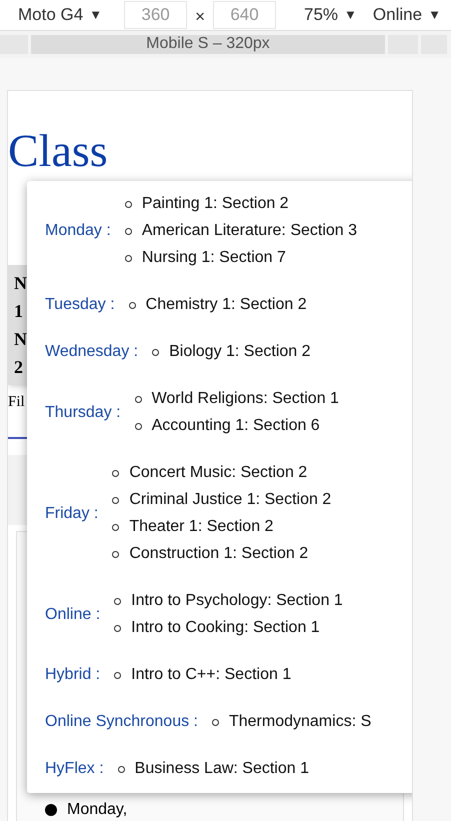 The width and height of the screenshot is (451, 821). Describe the element at coordinates (250, 231) in the screenshot. I see `class-item: American Literature: Section 3` at that location.